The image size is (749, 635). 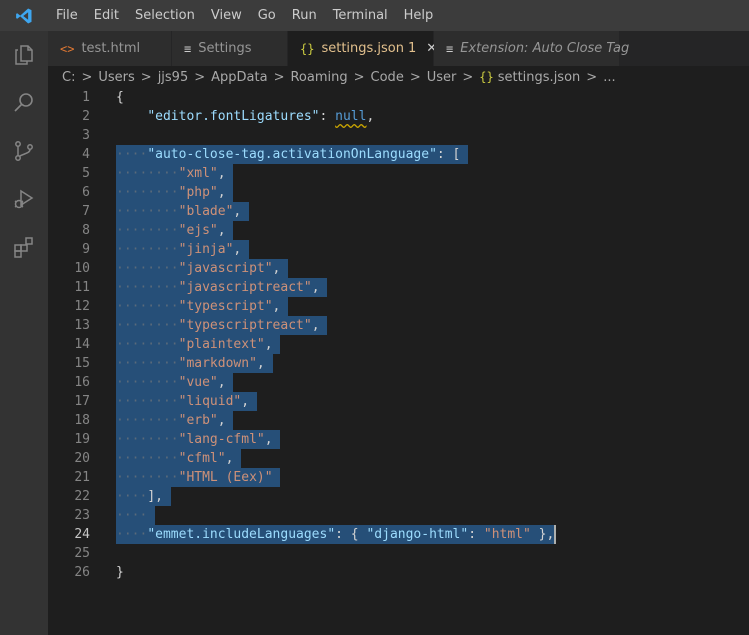 I want to click on code-line: 25, so click(x=398, y=553).